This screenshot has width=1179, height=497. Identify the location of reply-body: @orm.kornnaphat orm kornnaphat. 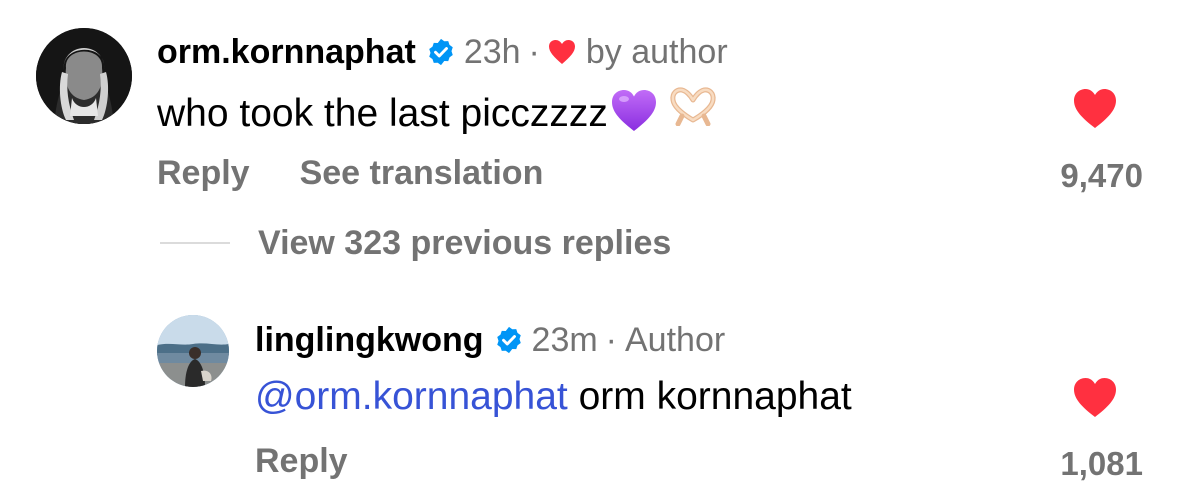
(553, 397).